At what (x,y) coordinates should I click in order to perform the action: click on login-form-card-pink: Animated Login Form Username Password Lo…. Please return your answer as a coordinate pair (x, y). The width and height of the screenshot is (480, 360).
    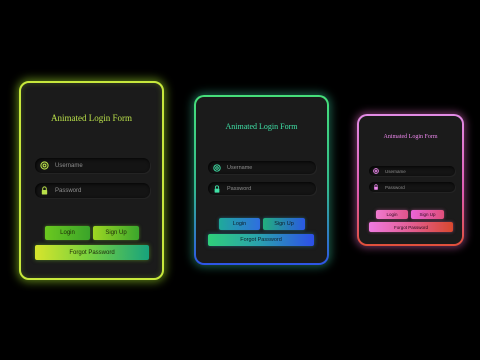
    Looking at the image, I should click on (410, 180).